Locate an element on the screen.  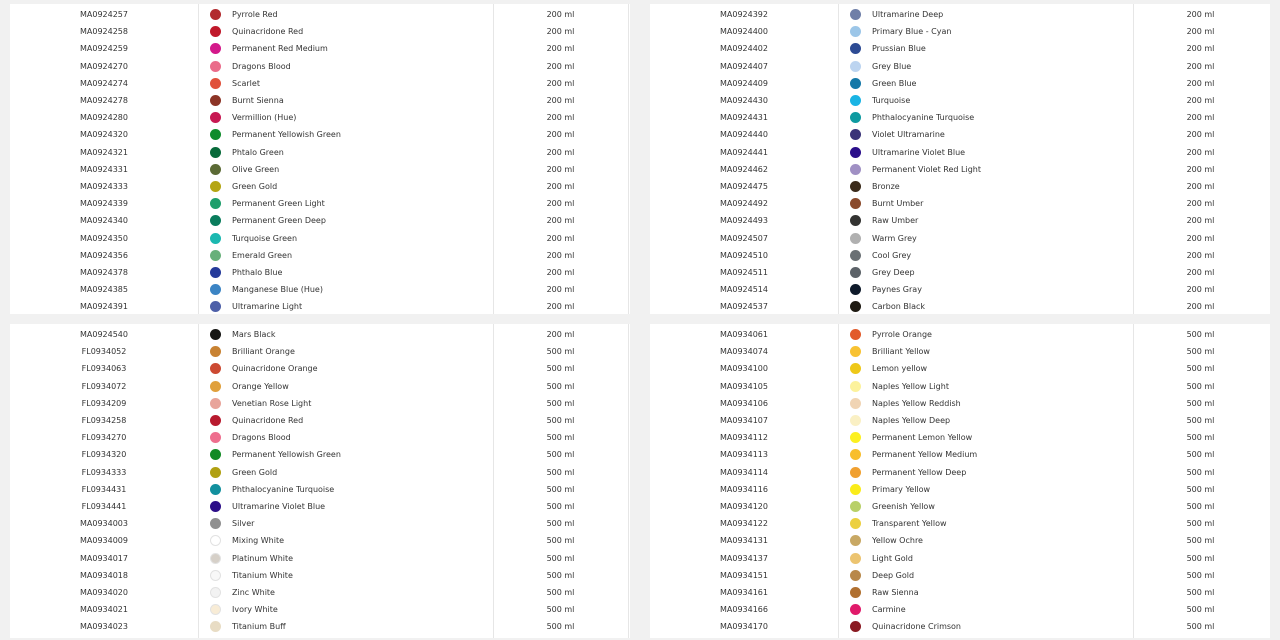
table-row: MA0924511 Grey Deep 200 ml is located at coordinates (960, 272).